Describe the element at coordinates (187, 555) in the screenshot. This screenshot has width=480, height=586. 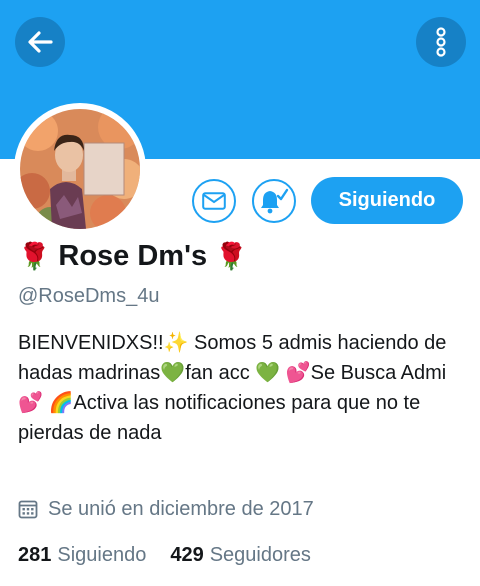
I see `followers-count: 429` at that location.